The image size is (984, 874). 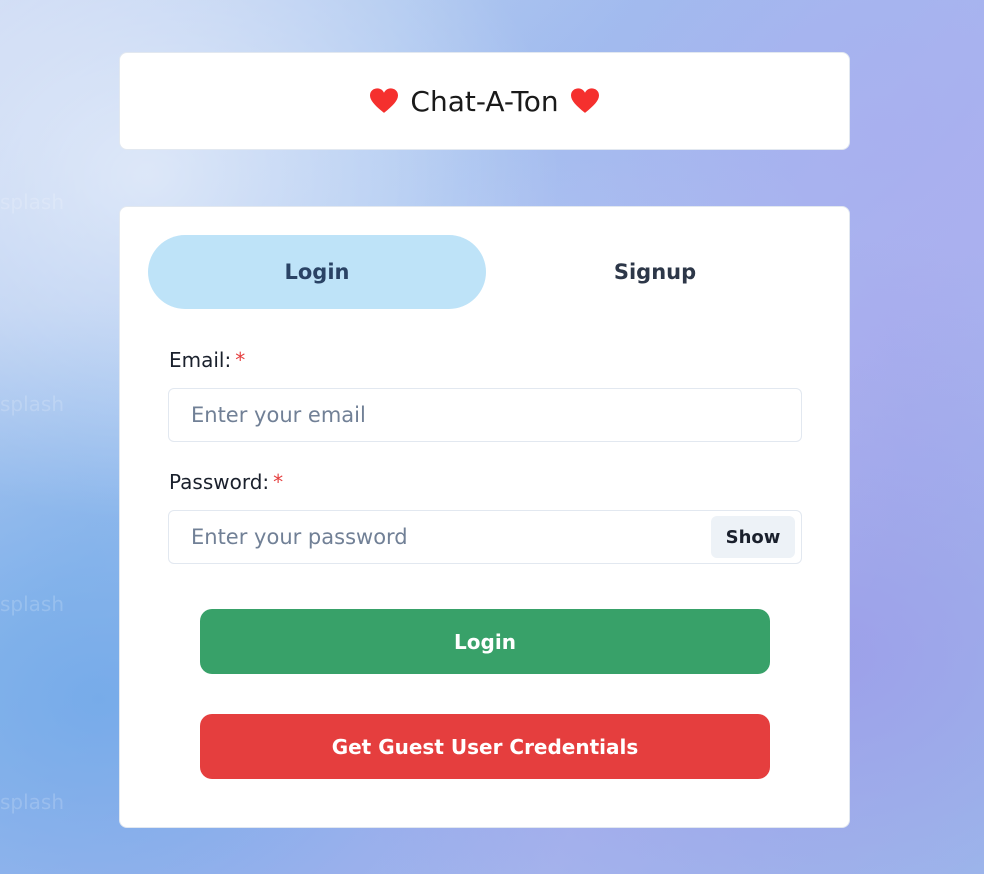 I want to click on password-field-wrapper: Show, so click(x=485, y=537).